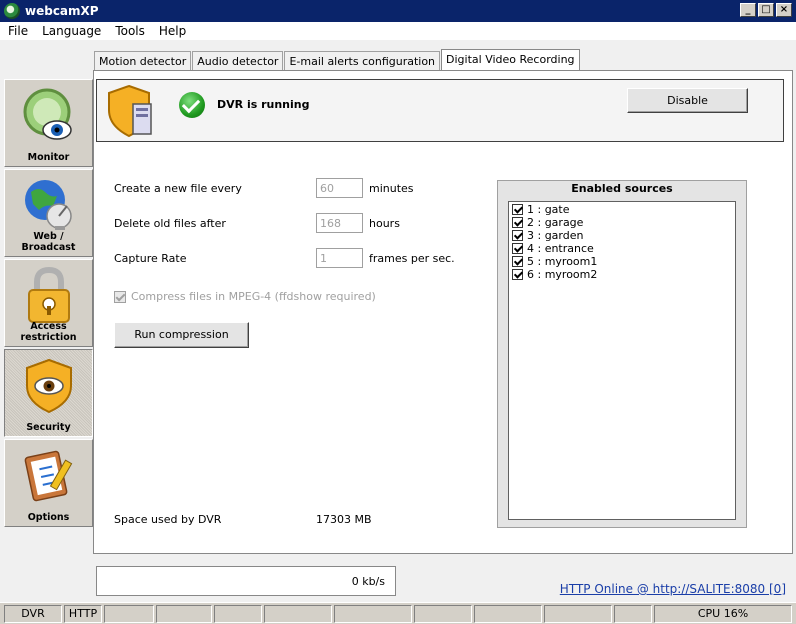 This screenshot has width=796, height=624. I want to click on sidebar-item-access-restriction: Access restriction, so click(48, 303).